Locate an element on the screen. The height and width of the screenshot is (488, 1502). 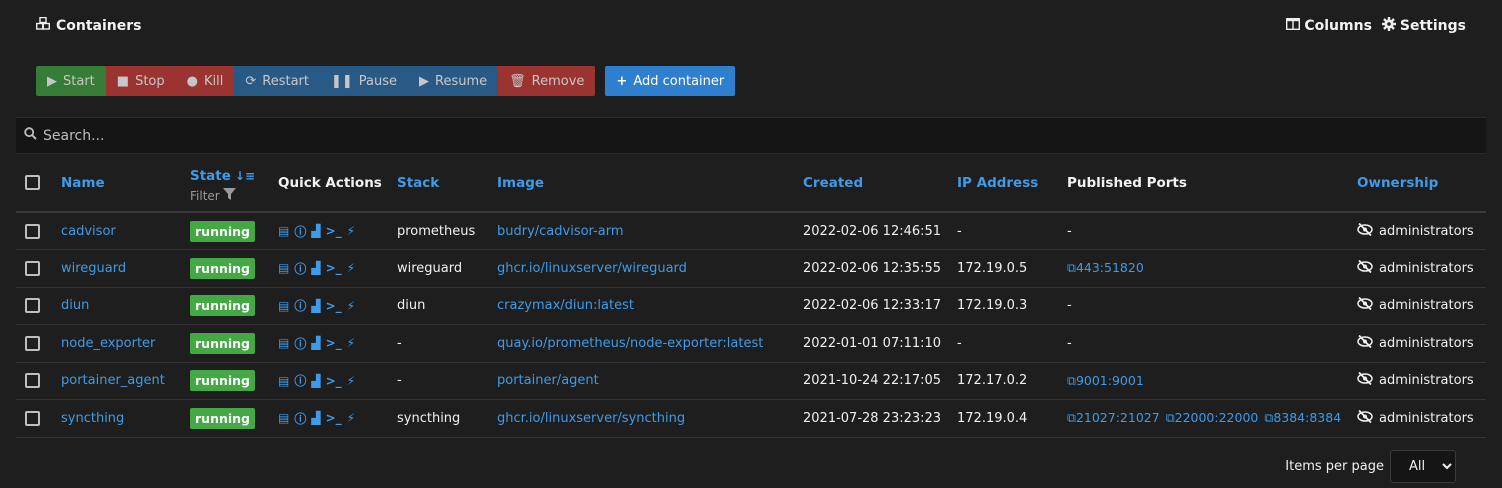
image-link: ghcr.io/linuxserver/wireguard is located at coordinates (592, 268).